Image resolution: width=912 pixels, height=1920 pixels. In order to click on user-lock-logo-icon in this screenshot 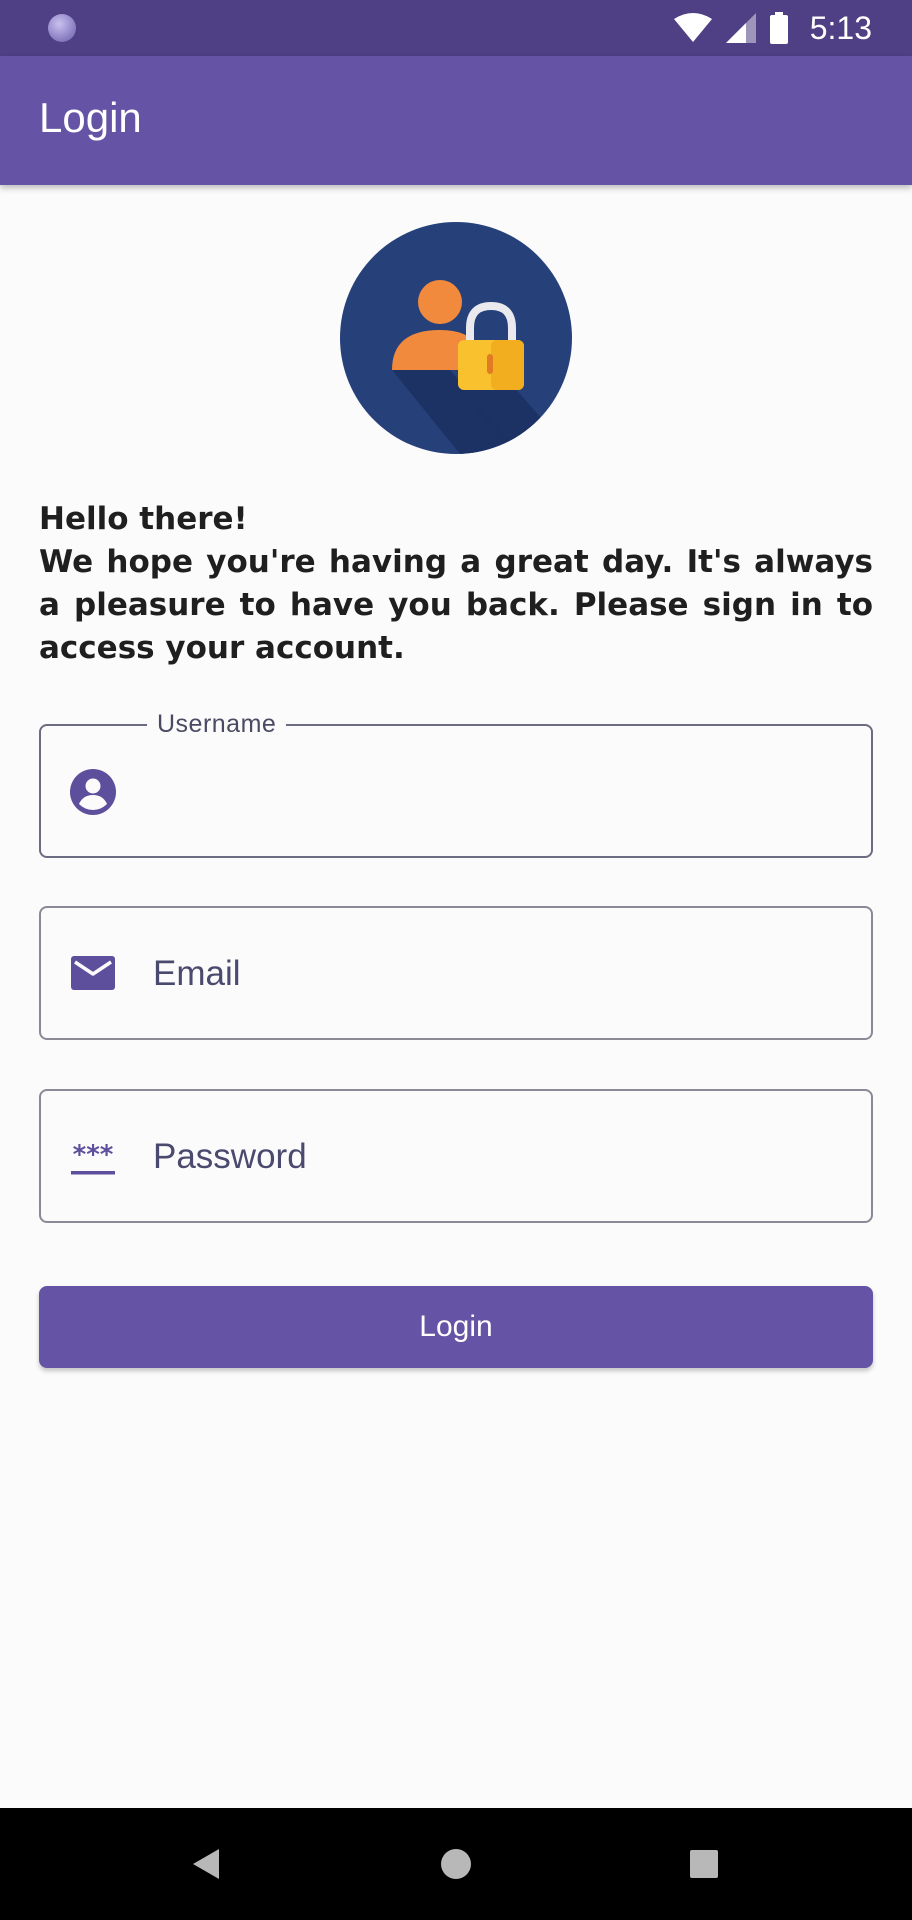, I will do `click(456, 338)`.